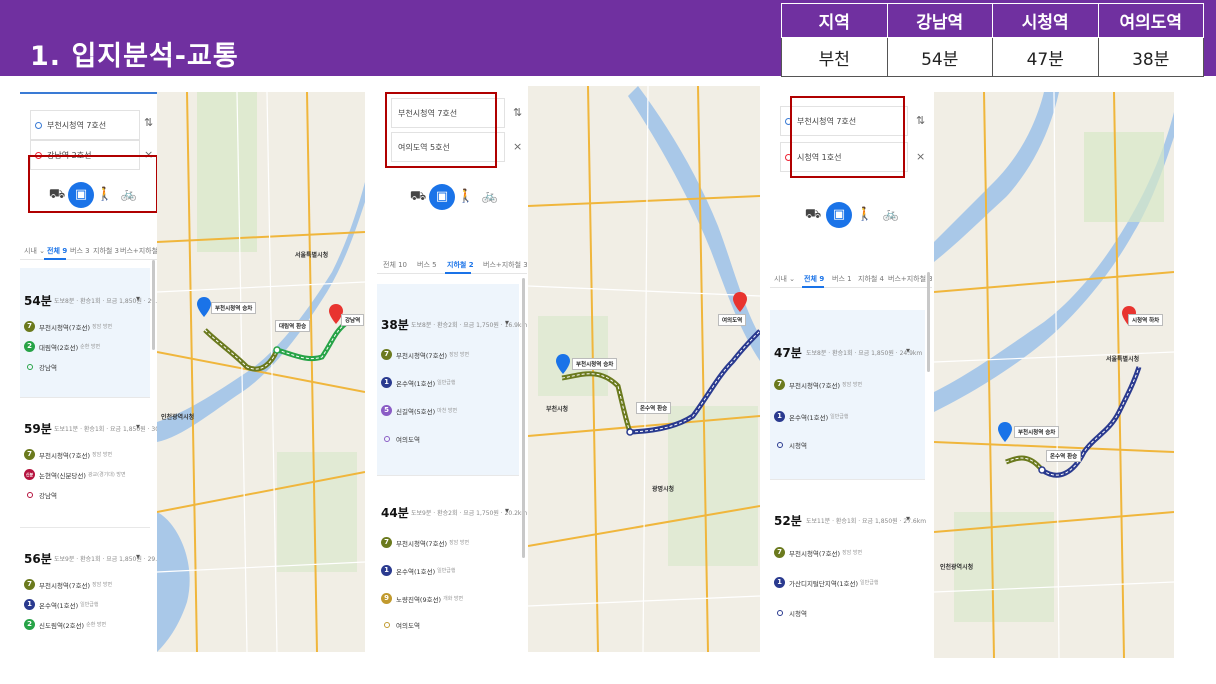 The height and width of the screenshot is (684, 1216). I want to click on tab-all: 전체 10, so click(395, 265).